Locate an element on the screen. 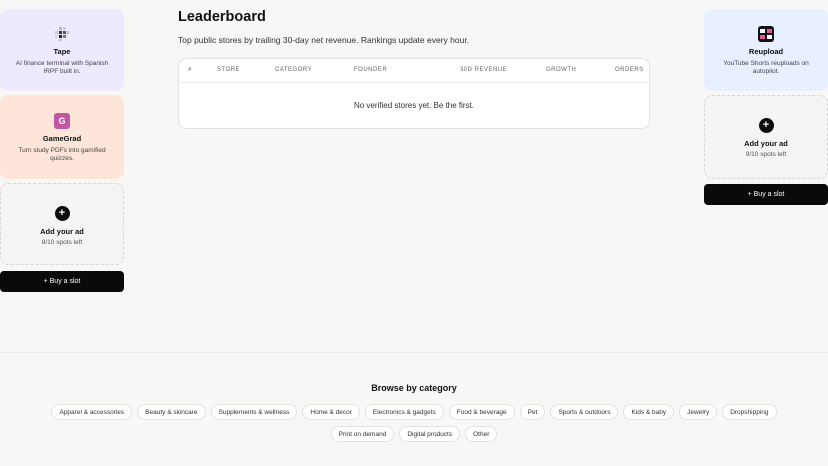 The image size is (828, 466). category-chip: Electronics & gadgets is located at coordinates (404, 412).